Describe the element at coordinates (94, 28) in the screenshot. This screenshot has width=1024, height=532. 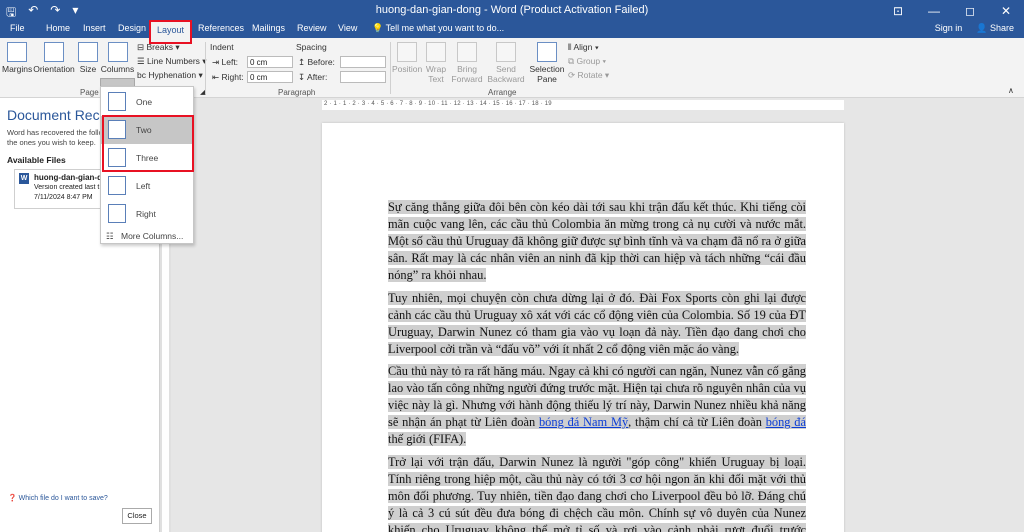
I see `tab-insert: Insert` at that location.